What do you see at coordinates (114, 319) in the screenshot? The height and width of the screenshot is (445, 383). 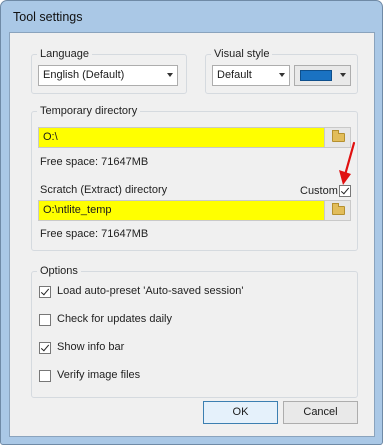 I see `check-updates-label: Check for updates daily` at bounding box center [114, 319].